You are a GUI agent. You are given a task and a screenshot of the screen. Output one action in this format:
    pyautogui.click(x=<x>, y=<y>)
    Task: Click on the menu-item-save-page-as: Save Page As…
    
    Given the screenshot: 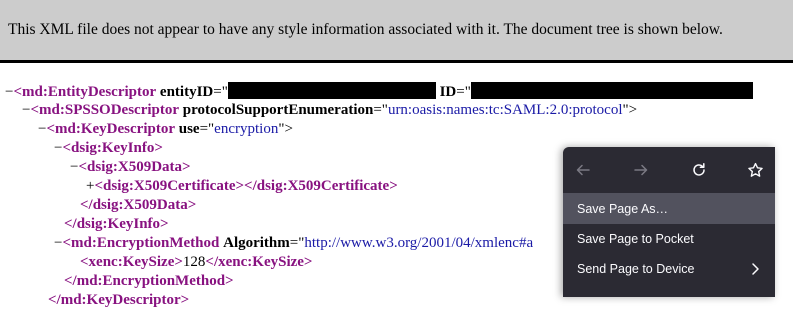 What is the action you would take?
    pyautogui.click(x=669, y=209)
    